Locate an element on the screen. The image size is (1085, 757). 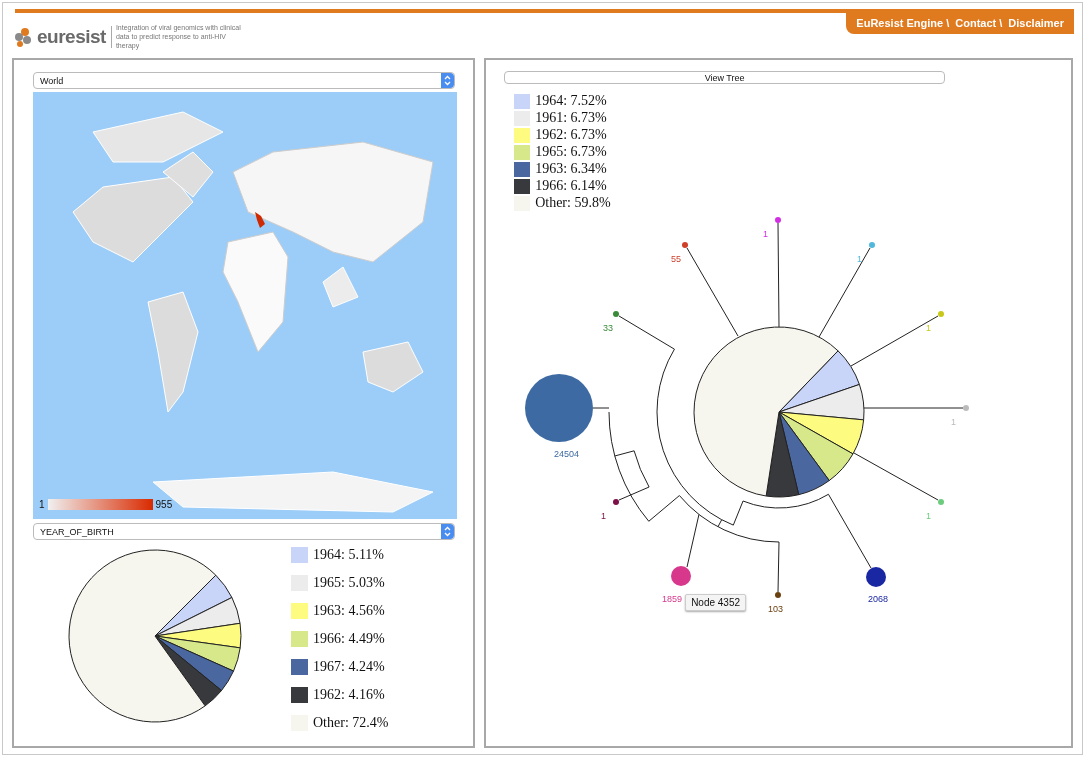
legend-label: Other: 72.4% is located at coordinates (351, 722).